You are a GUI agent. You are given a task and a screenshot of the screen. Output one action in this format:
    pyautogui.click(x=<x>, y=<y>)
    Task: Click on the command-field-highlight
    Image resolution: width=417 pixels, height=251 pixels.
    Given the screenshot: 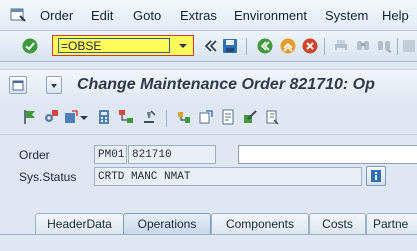 What is the action you would take?
    pyautogui.click(x=123, y=45)
    